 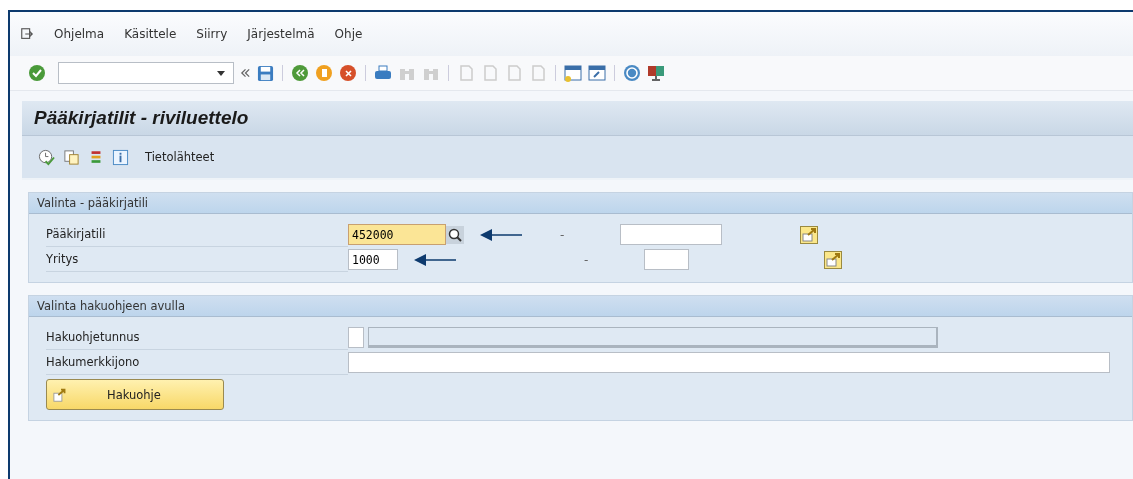 What do you see at coordinates (197, 362) in the screenshot?
I see `field-label: Hakumerkkijono` at bounding box center [197, 362].